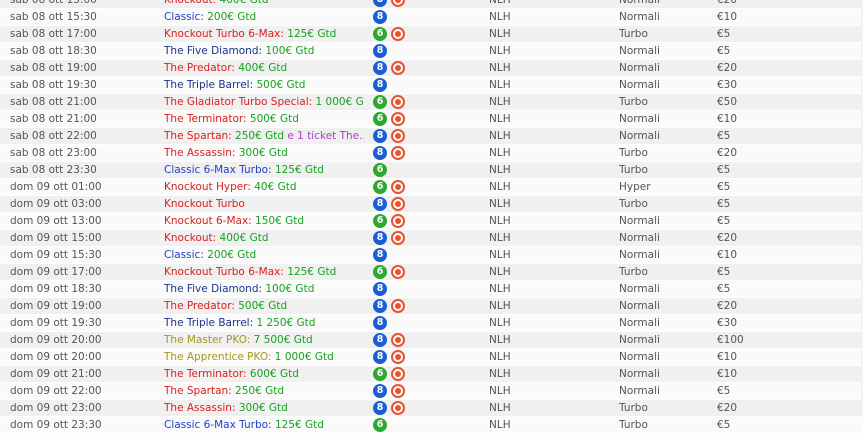 The image size is (863, 434). What do you see at coordinates (208, 221) in the screenshot?
I see `tournament-name: Knockout 6-Max:` at bounding box center [208, 221].